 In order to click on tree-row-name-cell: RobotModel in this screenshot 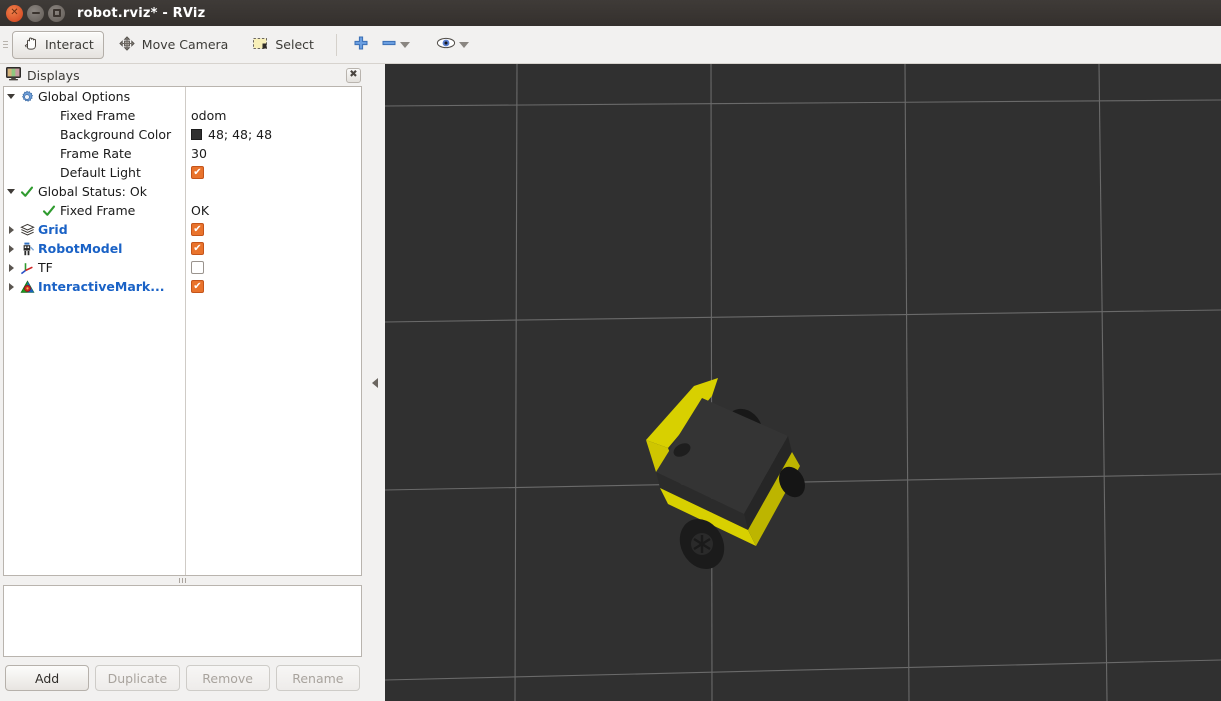, I will do `click(94, 248)`.